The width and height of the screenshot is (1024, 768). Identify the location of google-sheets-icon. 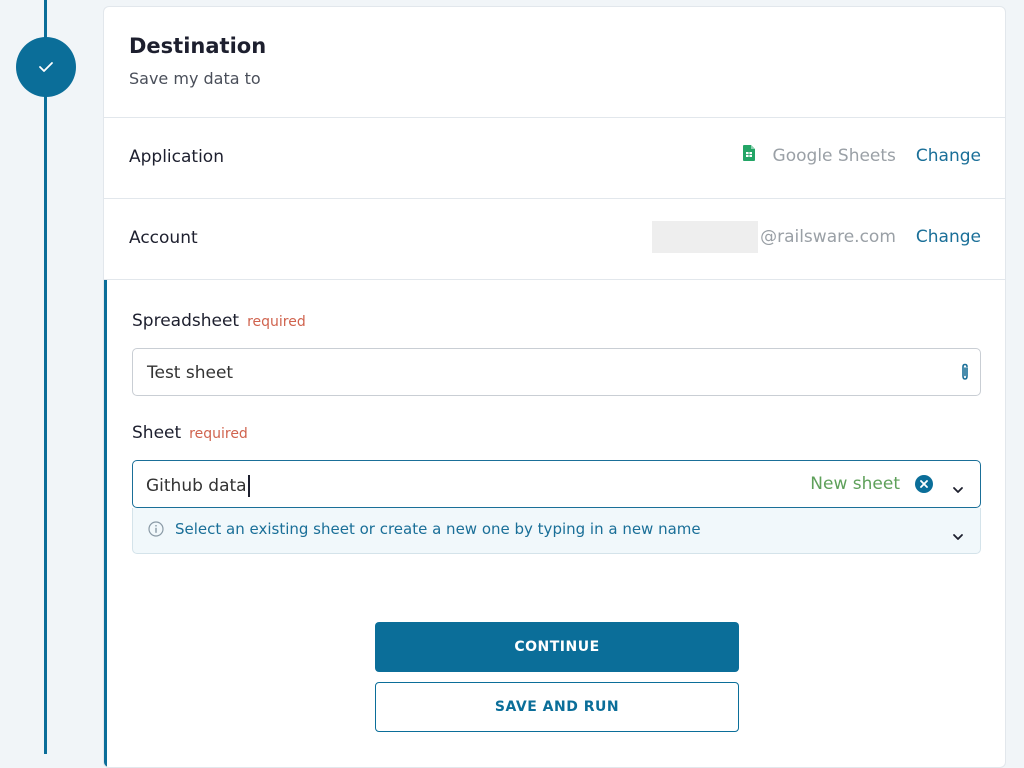
(748, 153).